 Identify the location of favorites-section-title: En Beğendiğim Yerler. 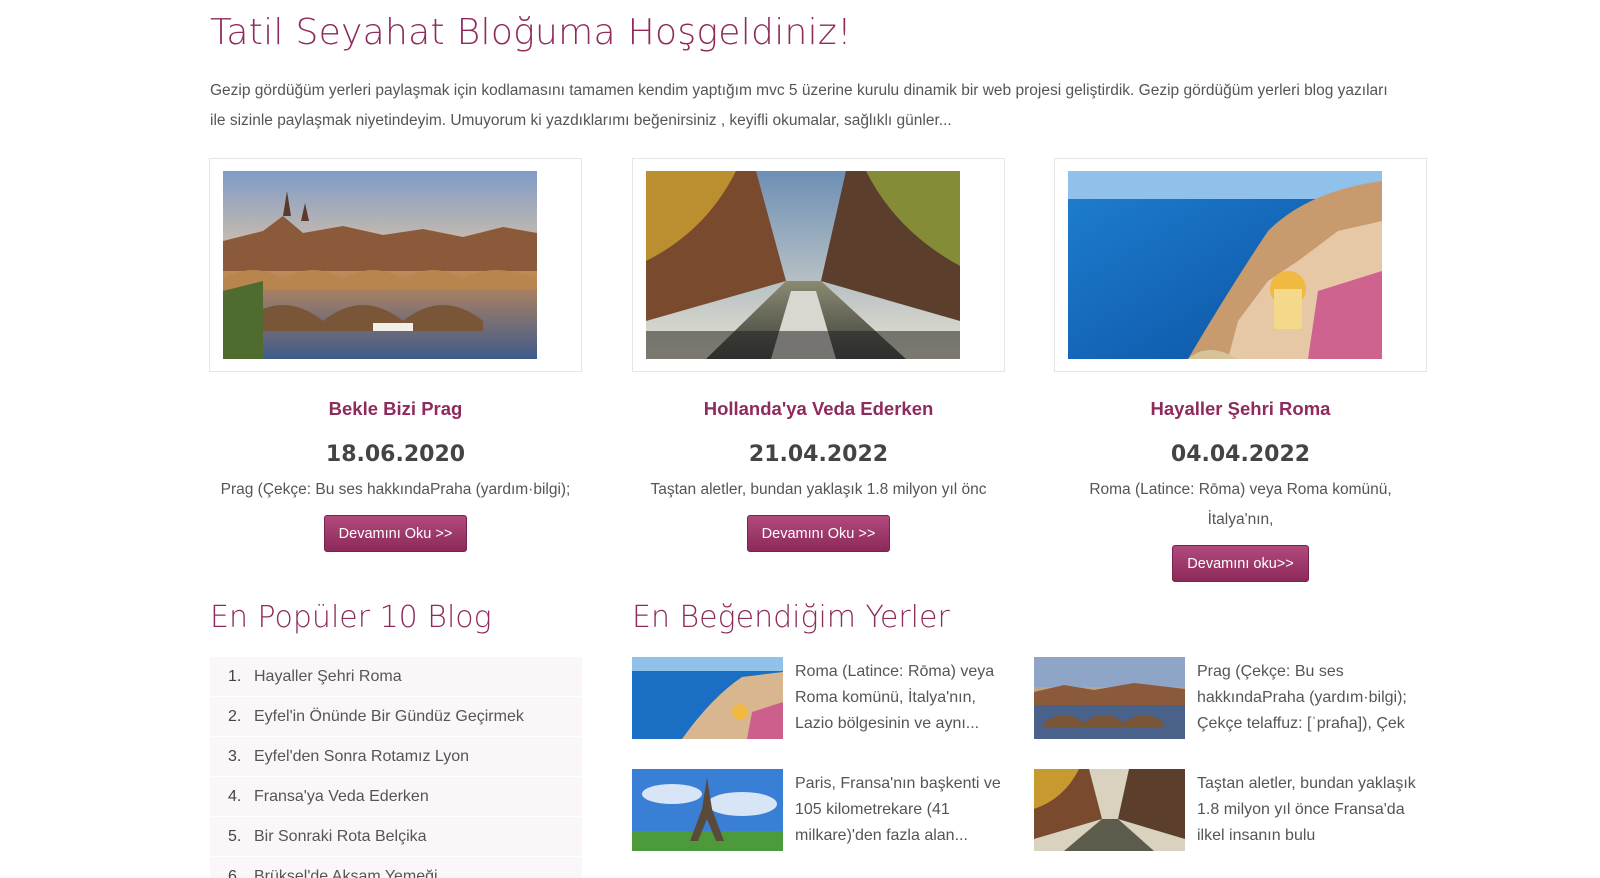
(791, 617).